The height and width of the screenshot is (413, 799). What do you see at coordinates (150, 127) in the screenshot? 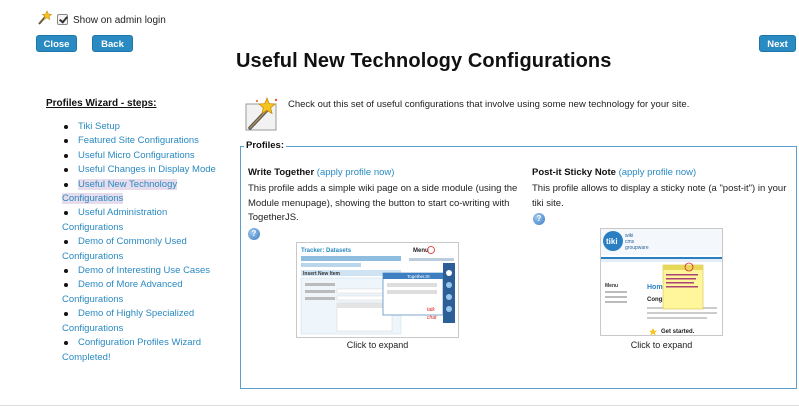
I see `step-tiki-setup: Tiki Setup` at bounding box center [150, 127].